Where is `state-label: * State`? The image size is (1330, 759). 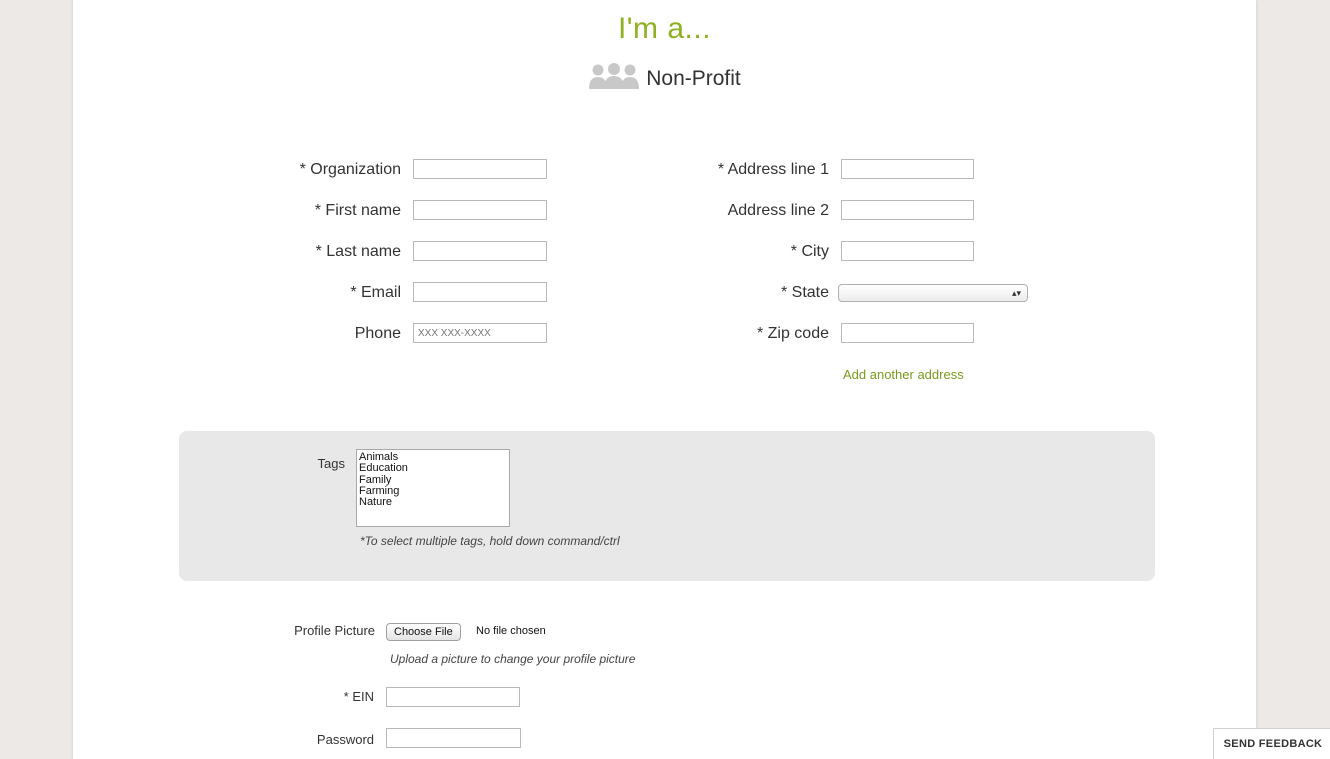
state-label: * State is located at coordinates (804, 292).